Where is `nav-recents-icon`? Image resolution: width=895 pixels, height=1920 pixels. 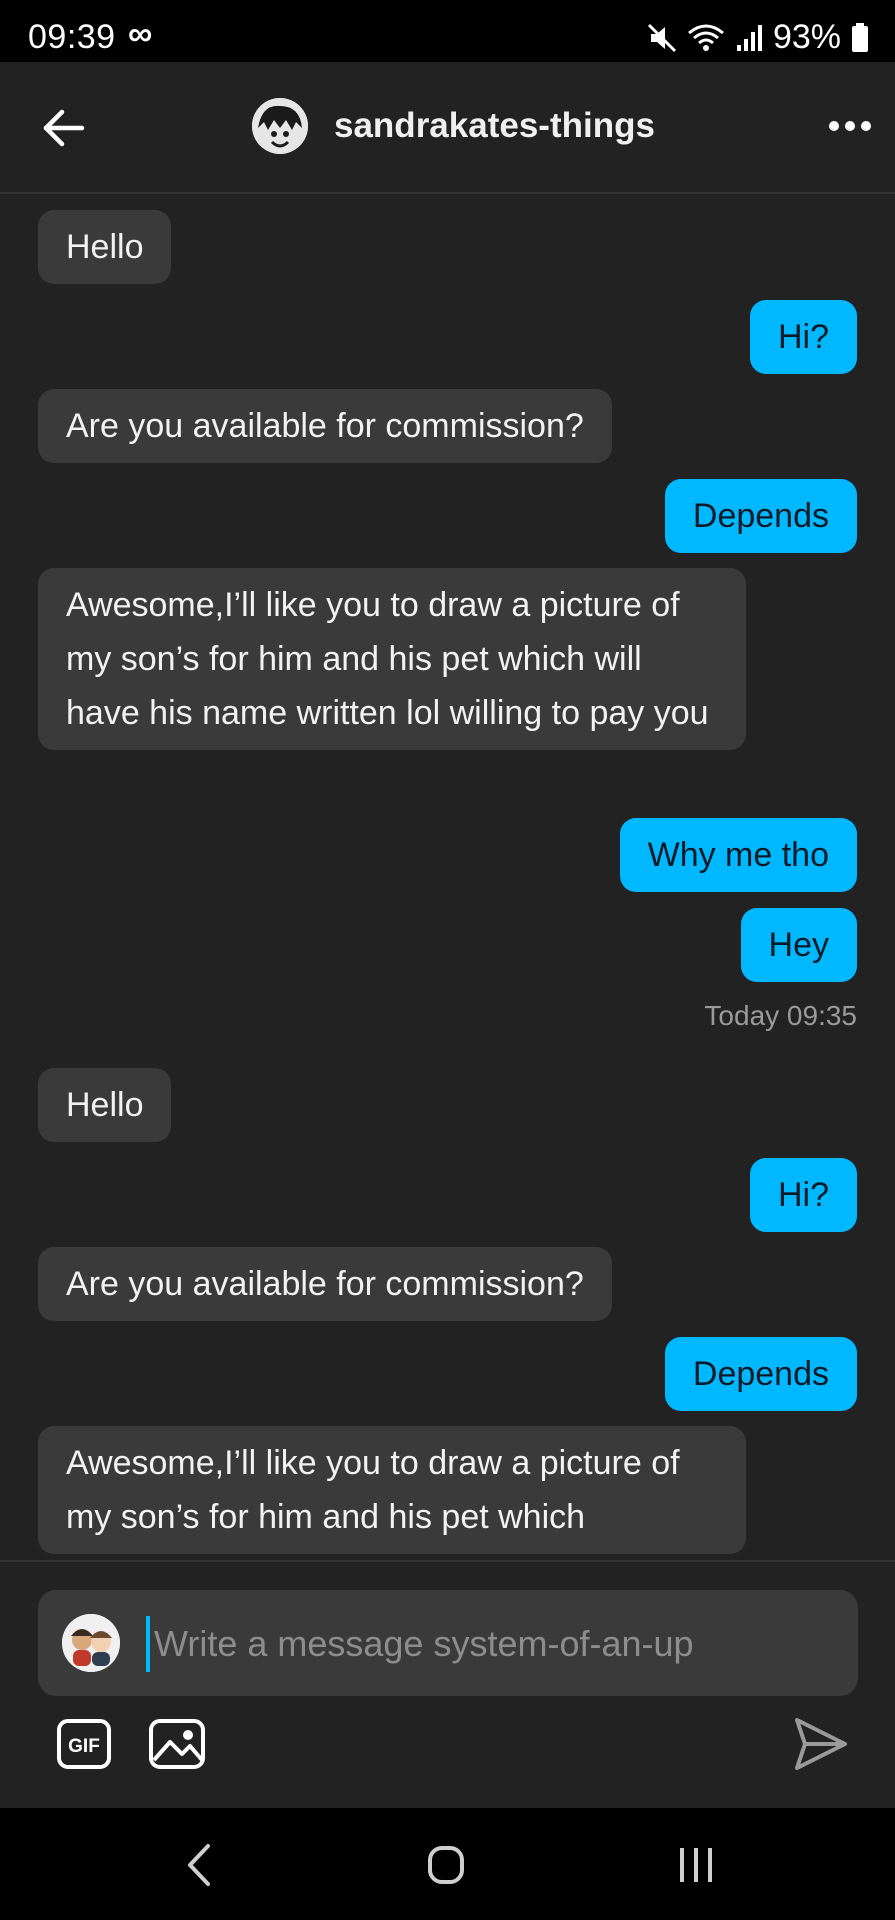 nav-recents-icon is located at coordinates (696, 1865).